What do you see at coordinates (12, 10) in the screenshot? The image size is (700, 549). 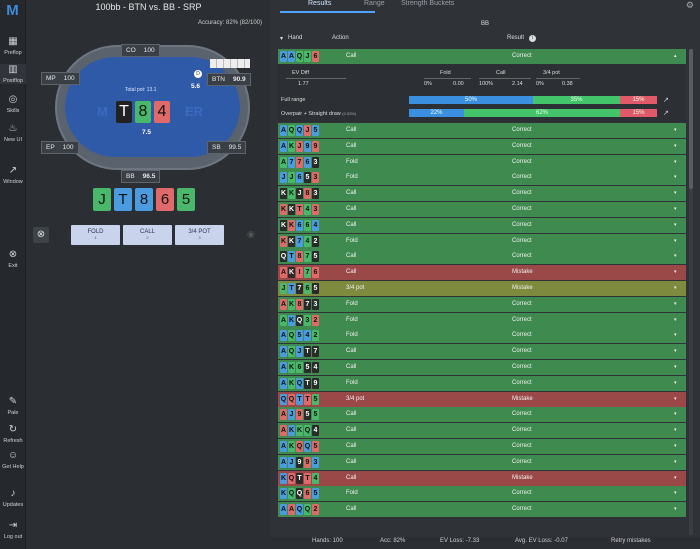 I see `logo-icon: M` at bounding box center [12, 10].